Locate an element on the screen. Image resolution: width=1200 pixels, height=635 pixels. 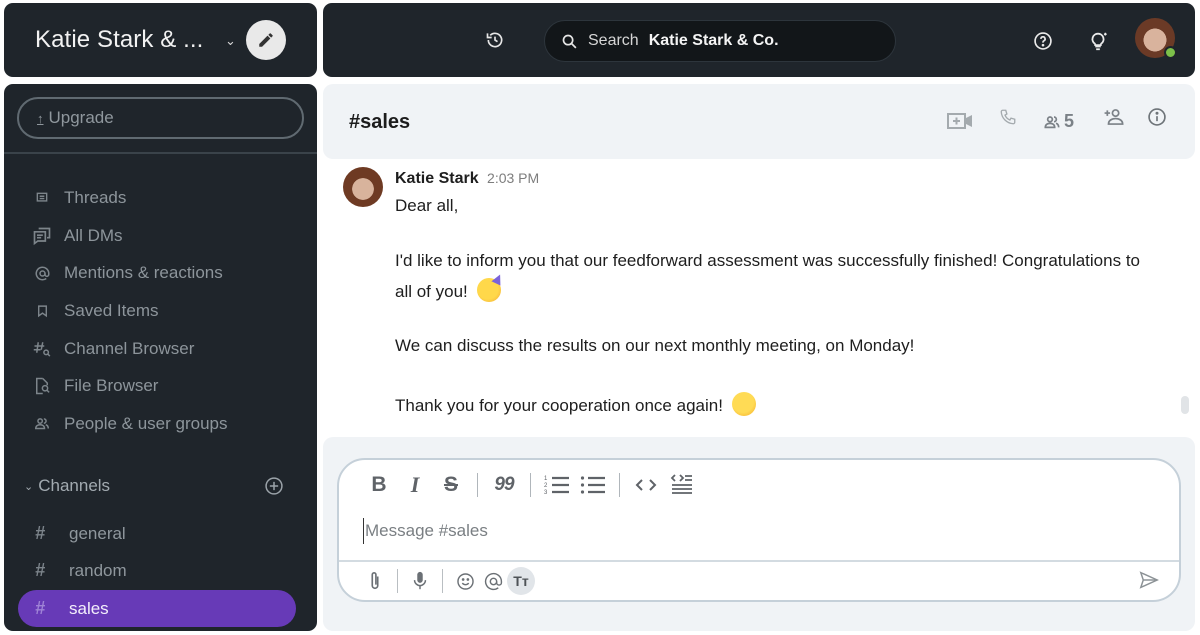
history-button is located at coordinates (495, 40).